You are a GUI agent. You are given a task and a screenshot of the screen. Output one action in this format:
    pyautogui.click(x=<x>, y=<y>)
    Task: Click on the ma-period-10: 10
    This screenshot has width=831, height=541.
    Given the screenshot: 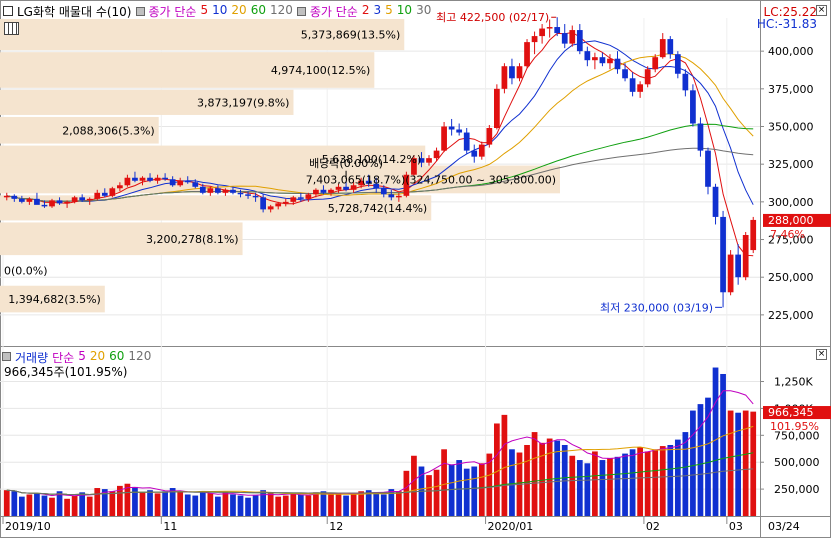 What is the action you would take?
    pyautogui.click(x=219, y=11)
    